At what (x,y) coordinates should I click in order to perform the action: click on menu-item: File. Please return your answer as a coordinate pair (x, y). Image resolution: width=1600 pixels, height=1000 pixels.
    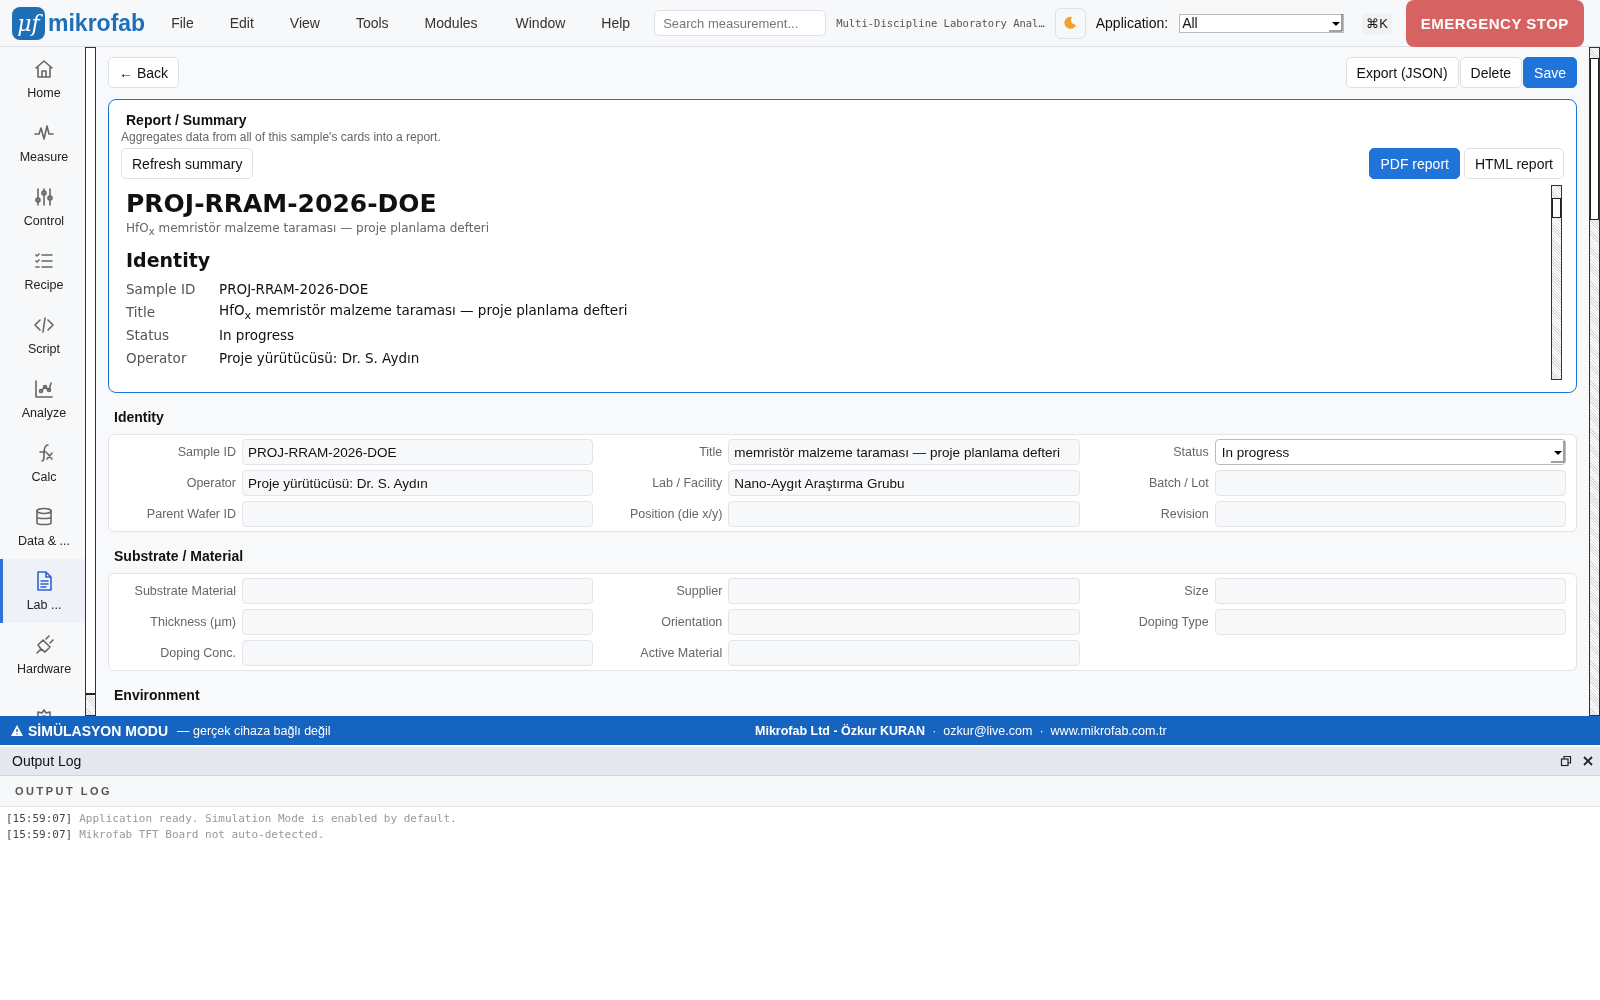
    Looking at the image, I should click on (182, 23).